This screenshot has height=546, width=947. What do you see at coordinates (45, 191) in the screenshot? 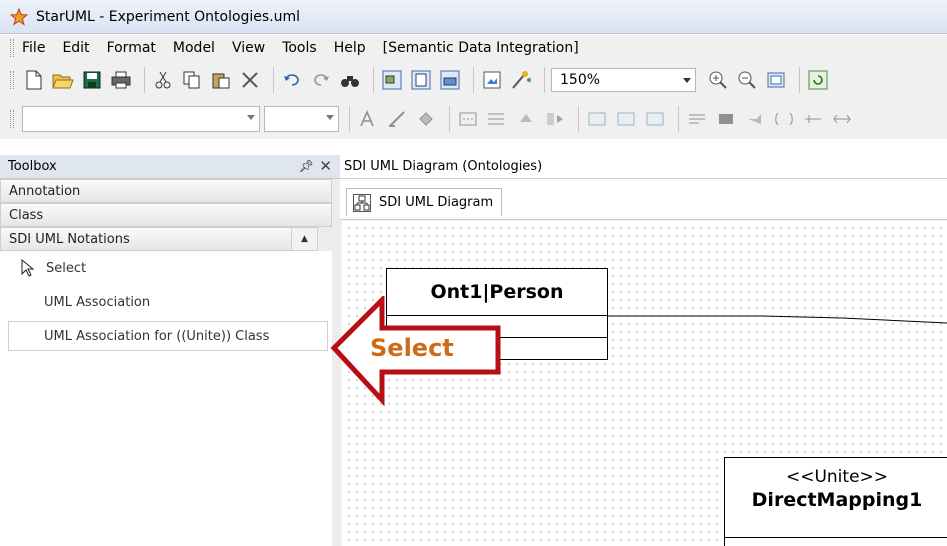
I see `category-label: Annotation` at bounding box center [45, 191].